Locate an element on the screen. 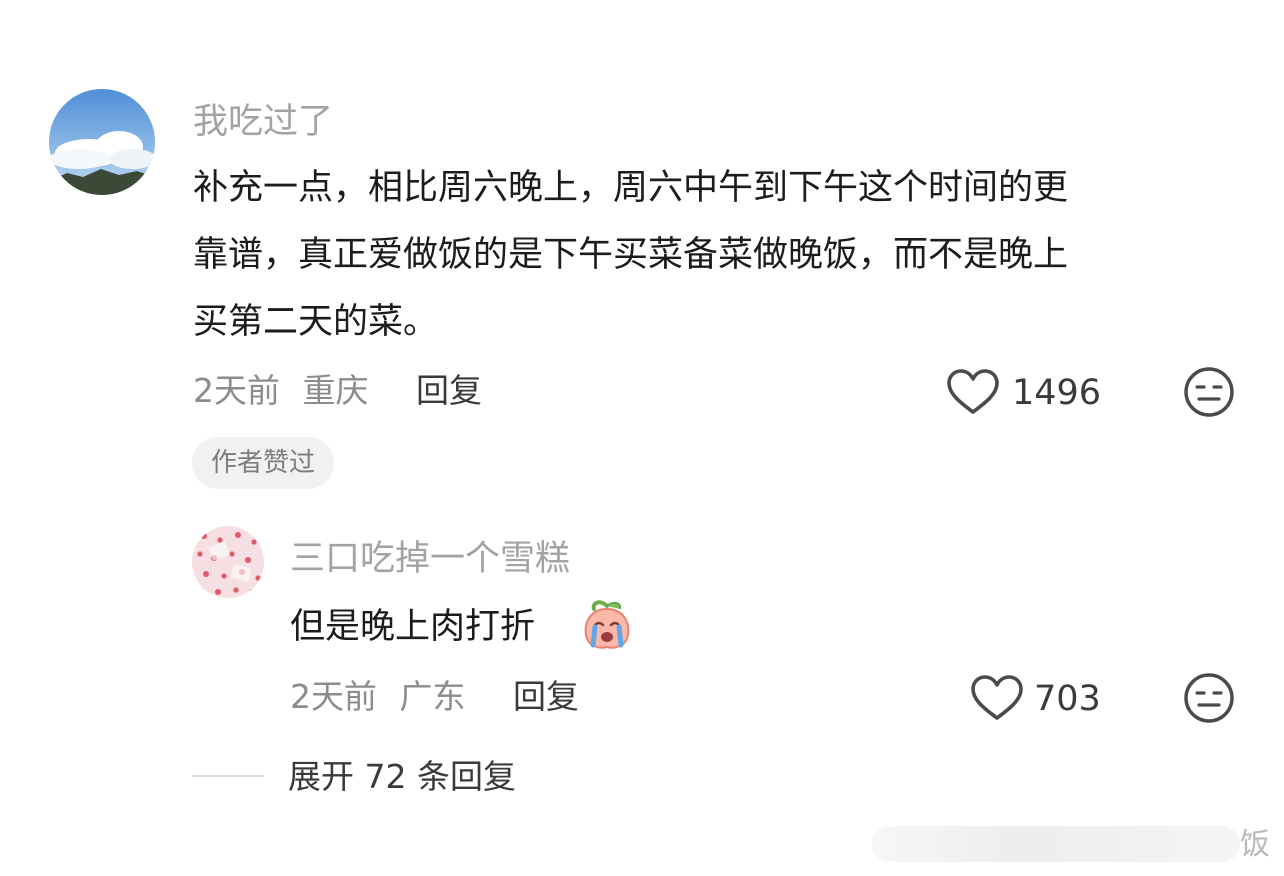 The height and width of the screenshot is (876, 1284). reply-like-count: 703 is located at coordinates (1067, 699).